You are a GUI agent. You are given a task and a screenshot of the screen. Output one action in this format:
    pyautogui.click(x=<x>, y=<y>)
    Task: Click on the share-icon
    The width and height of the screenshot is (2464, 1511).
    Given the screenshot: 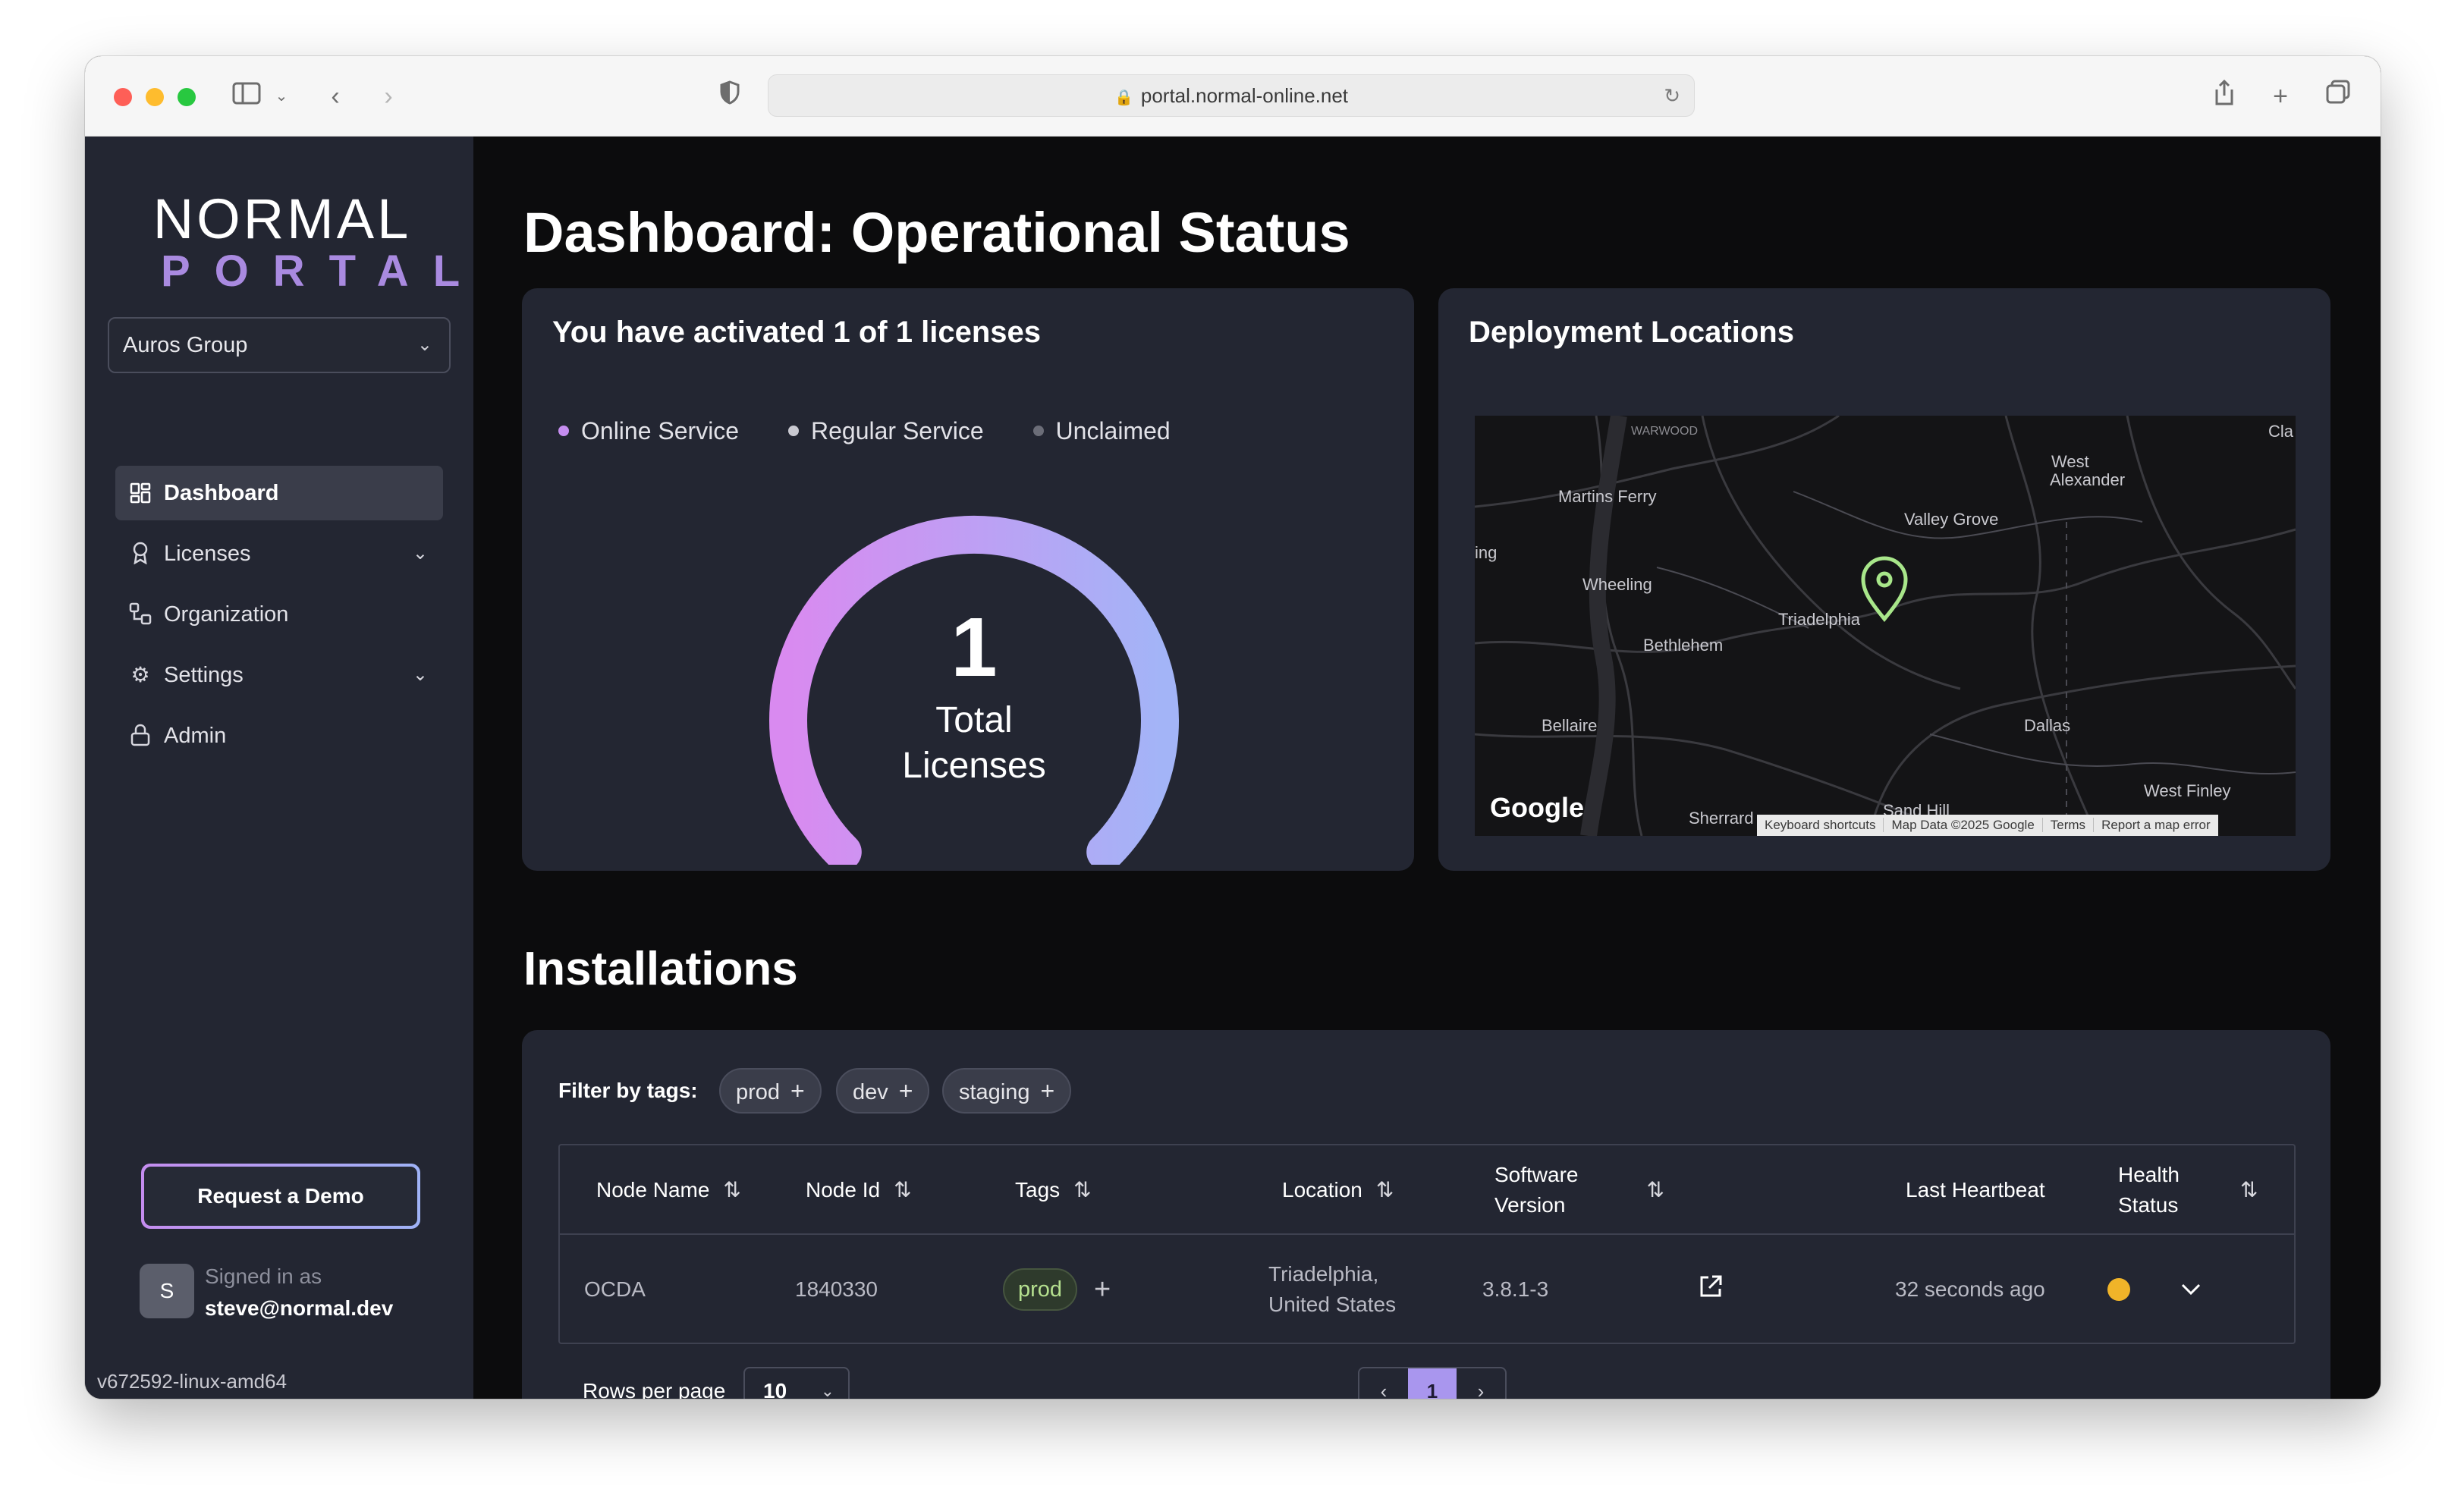 What is the action you would take?
    pyautogui.click(x=2224, y=96)
    